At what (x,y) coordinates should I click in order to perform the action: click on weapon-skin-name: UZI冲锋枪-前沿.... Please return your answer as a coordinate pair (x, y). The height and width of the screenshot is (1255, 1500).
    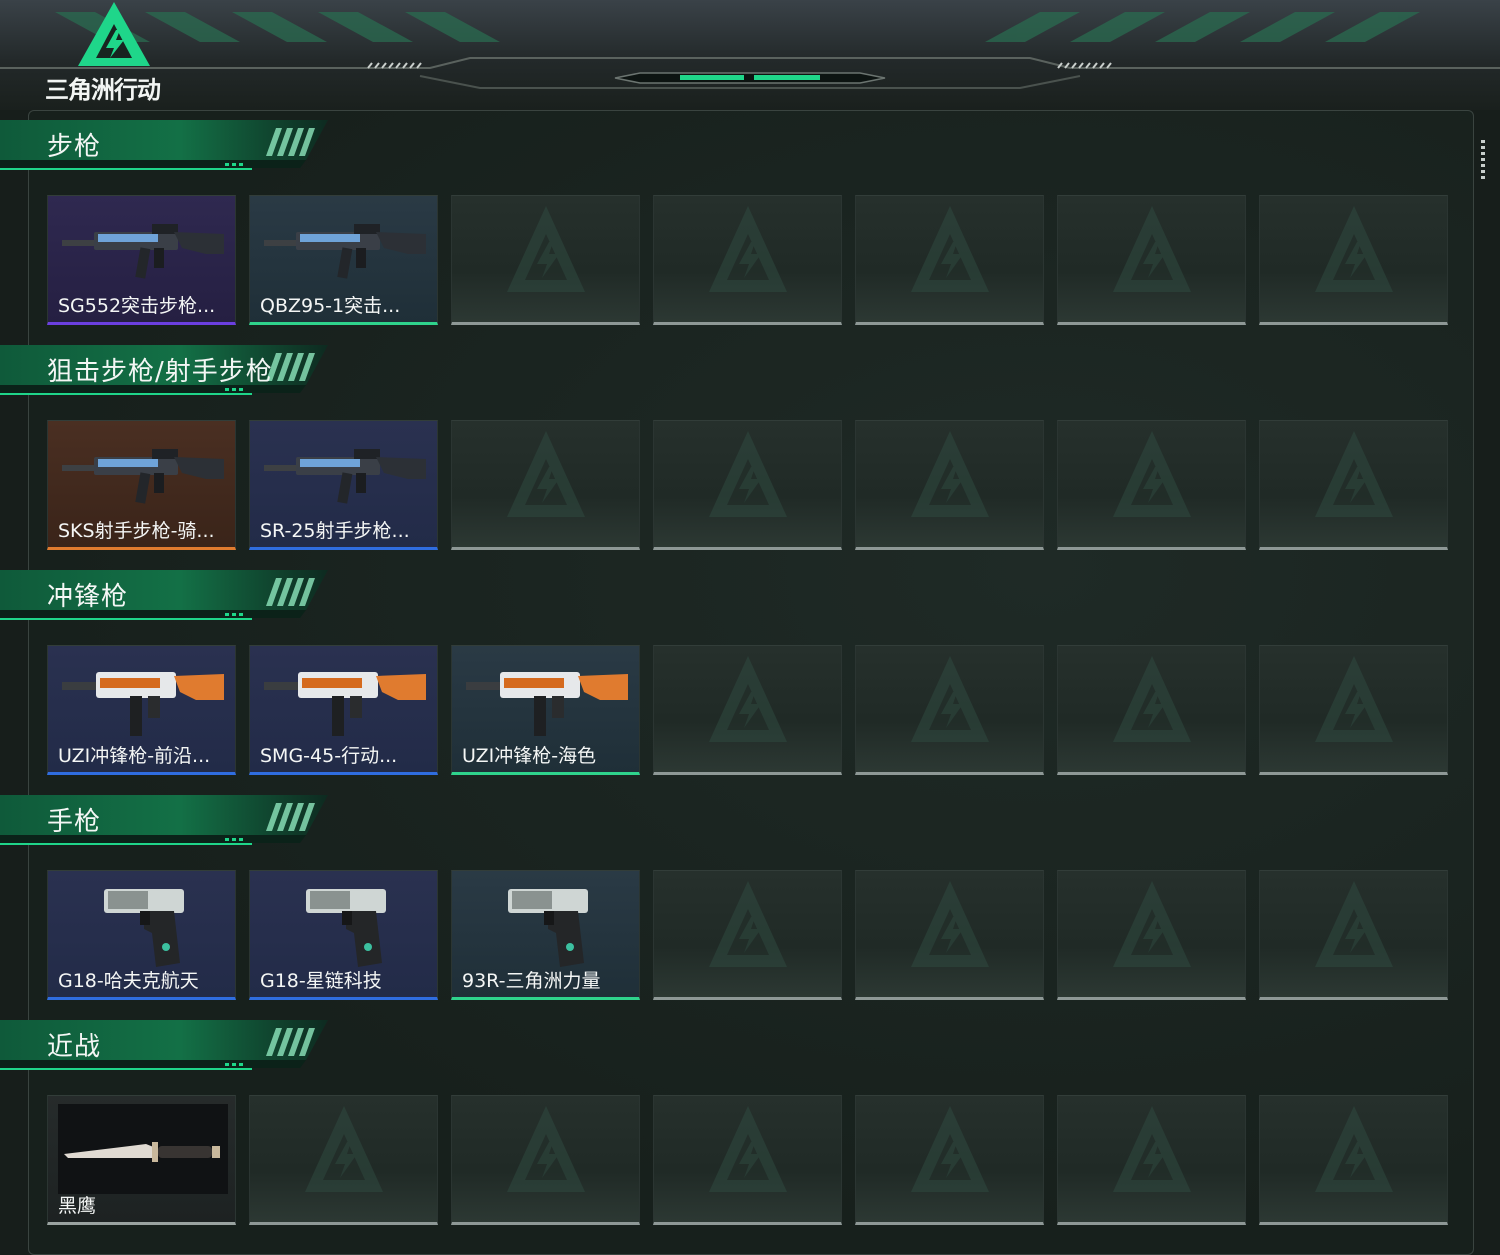
    Looking at the image, I should click on (134, 756).